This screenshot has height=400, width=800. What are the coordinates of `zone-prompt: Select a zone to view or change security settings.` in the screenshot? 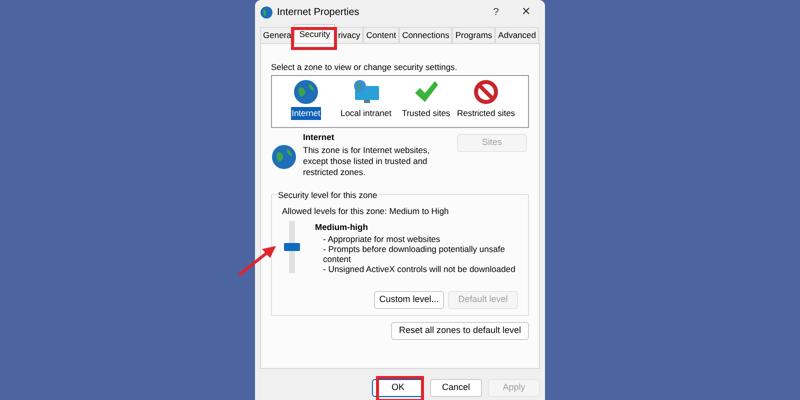 It's located at (364, 67).